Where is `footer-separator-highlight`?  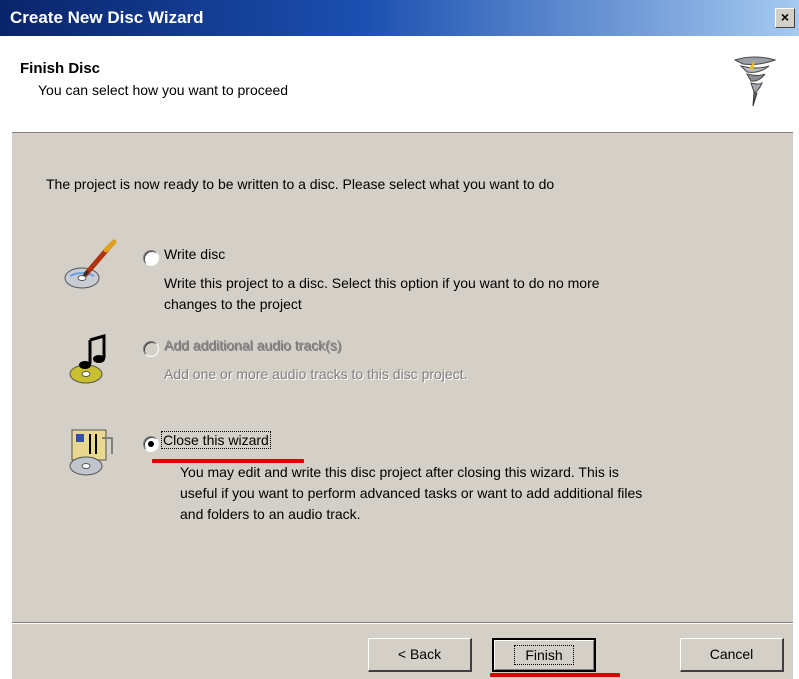
footer-separator-highlight is located at coordinates (402, 623).